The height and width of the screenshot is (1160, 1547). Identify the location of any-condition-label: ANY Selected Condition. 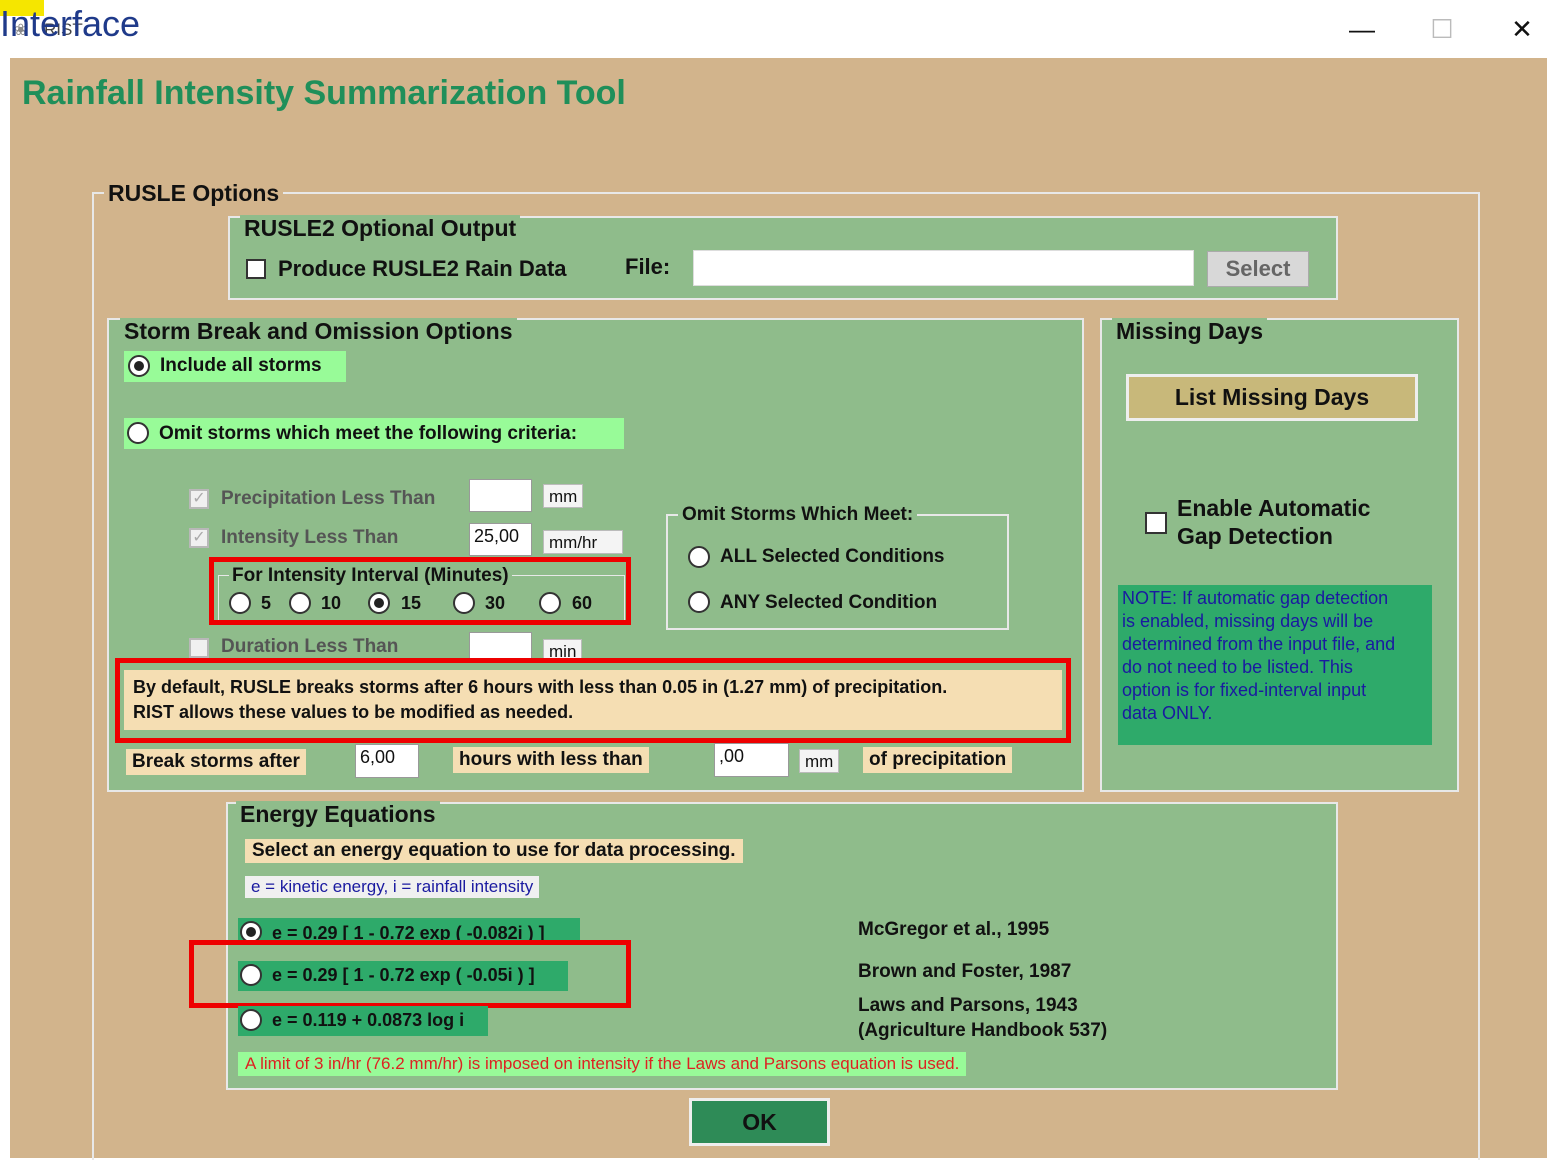
(829, 602).